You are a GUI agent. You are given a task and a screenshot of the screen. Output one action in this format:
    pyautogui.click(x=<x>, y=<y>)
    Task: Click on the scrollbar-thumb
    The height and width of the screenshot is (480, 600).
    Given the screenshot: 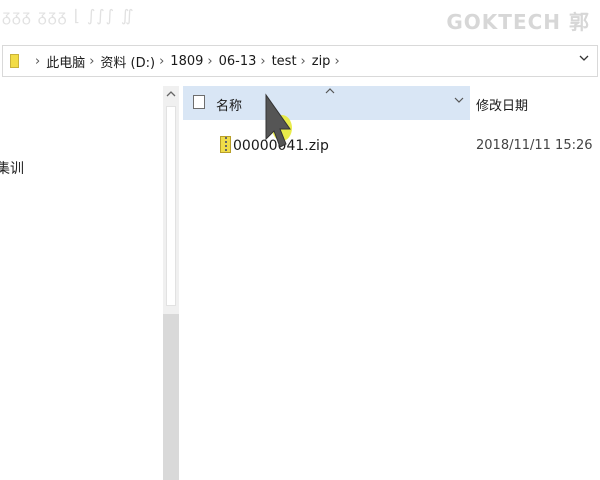 What is the action you would take?
    pyautogui.click(x=171, y=206)
    